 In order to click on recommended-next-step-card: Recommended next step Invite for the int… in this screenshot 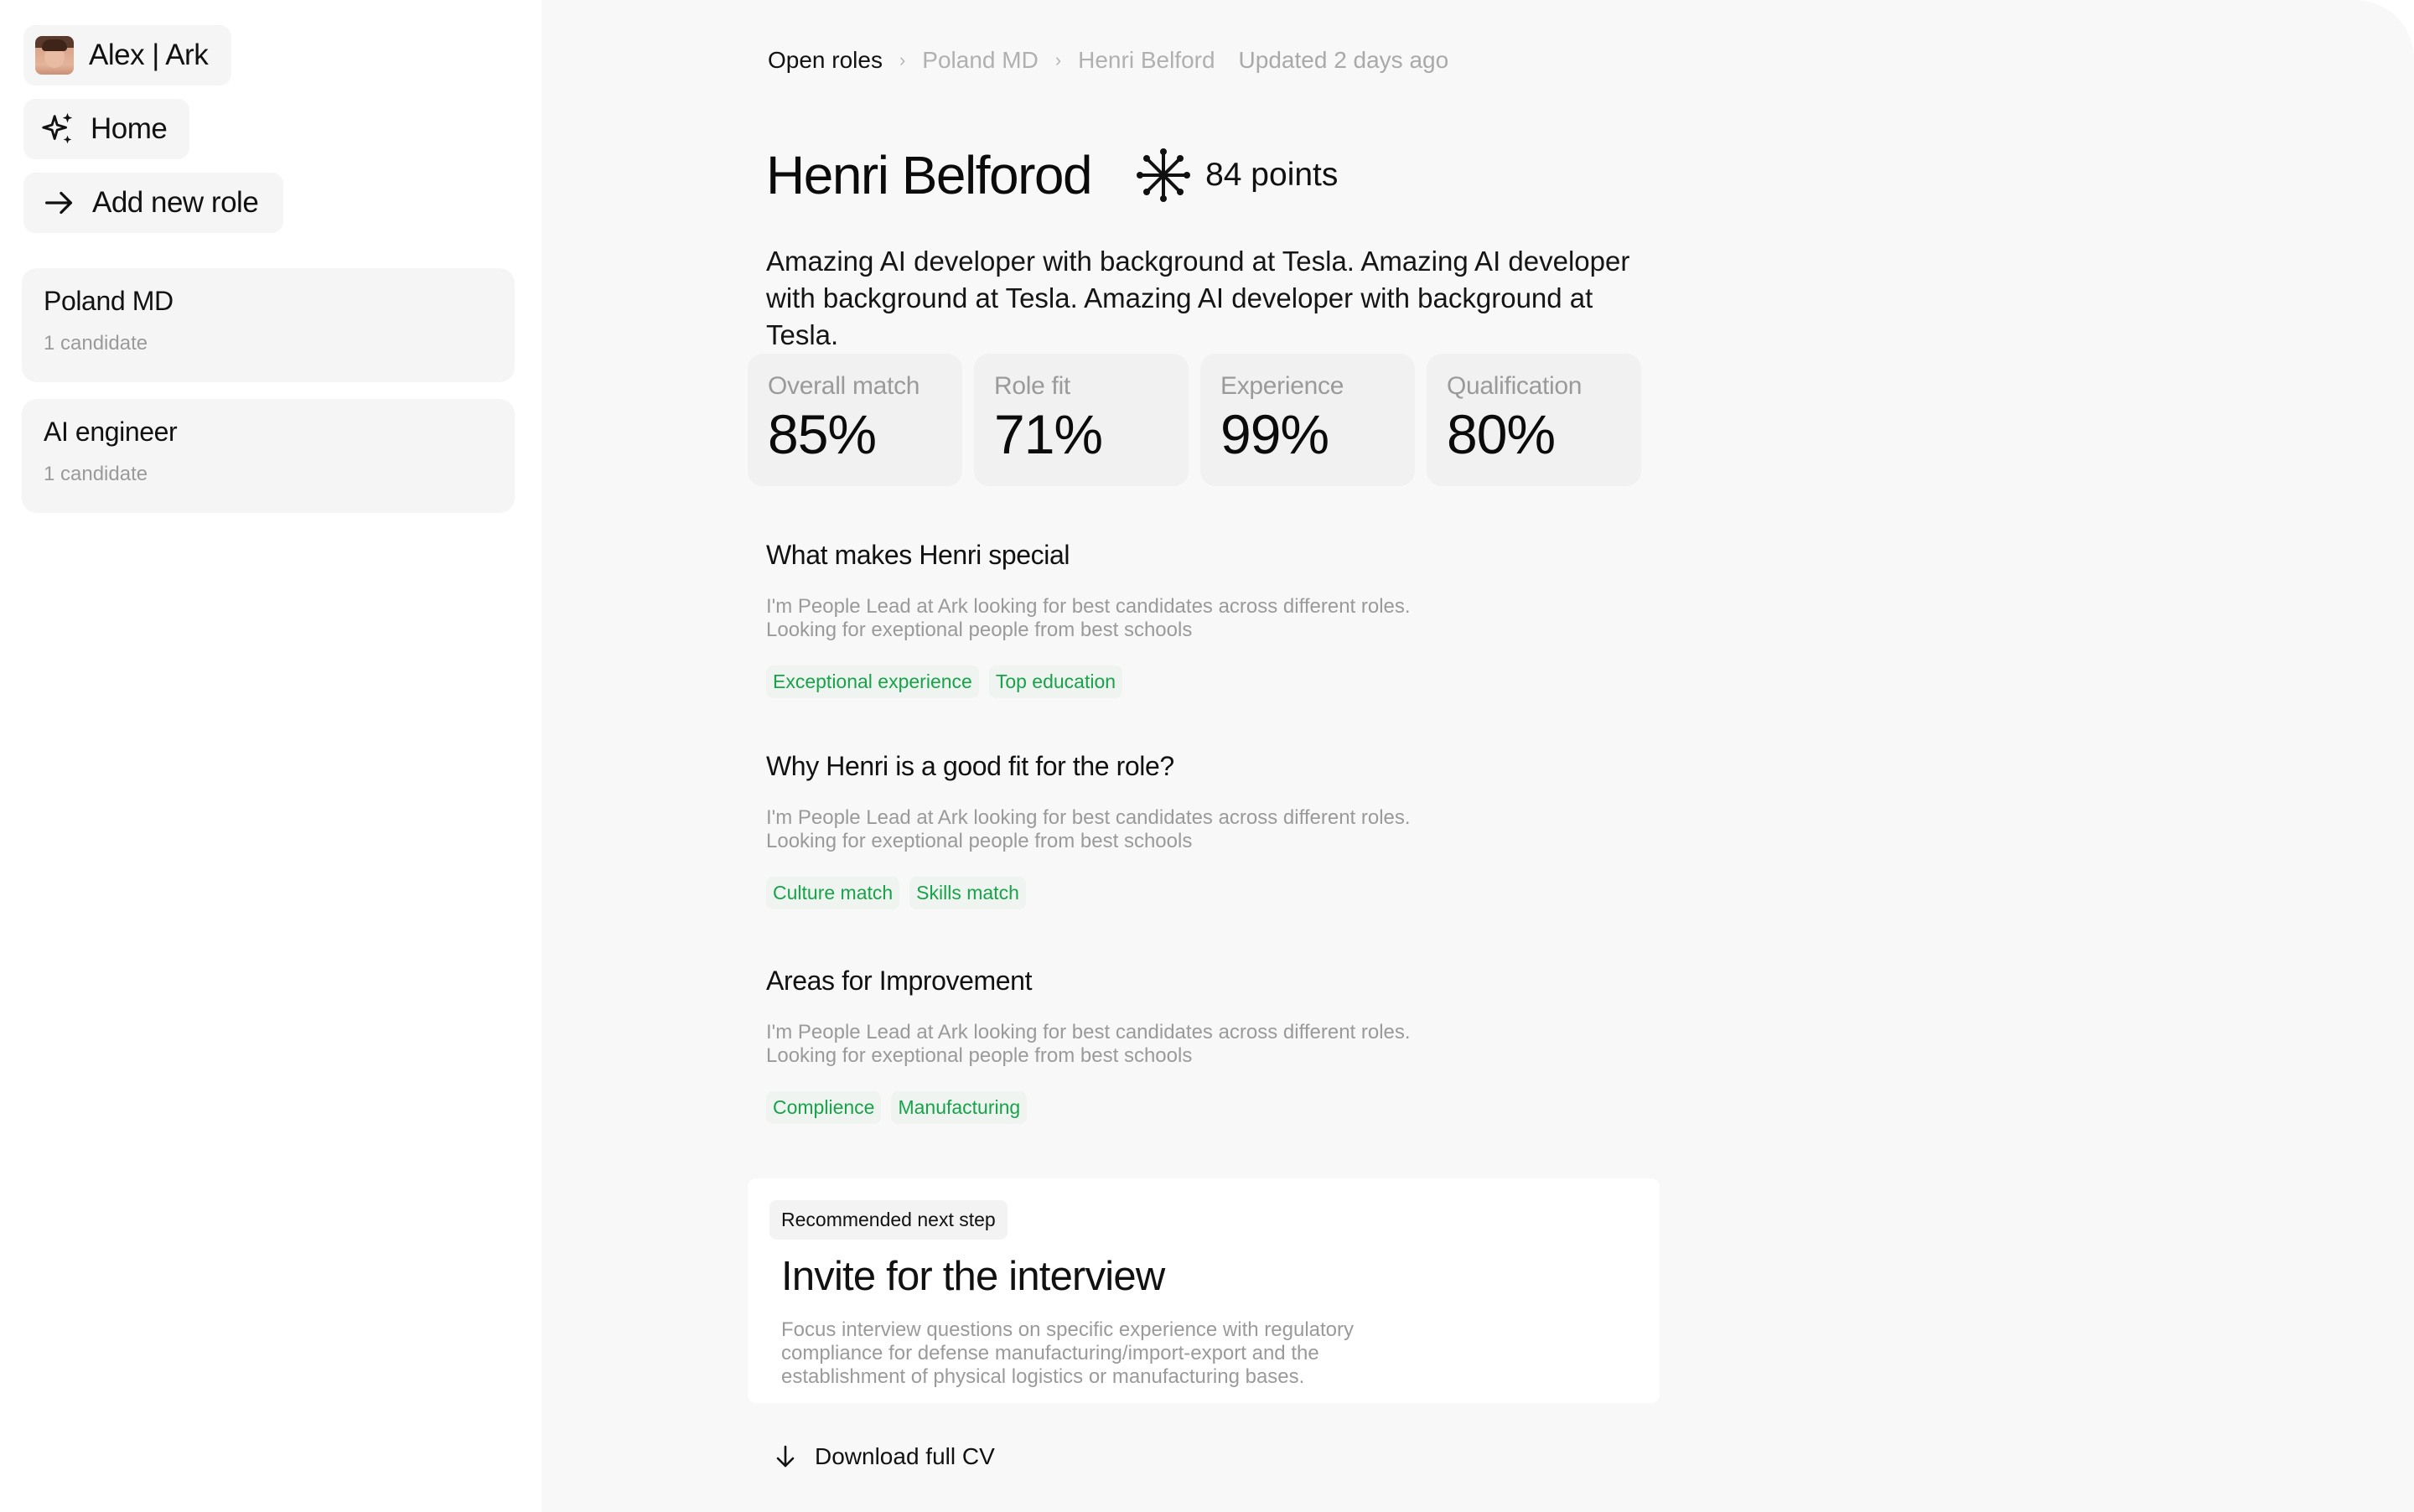, I will do `click(1204, 1290)`.